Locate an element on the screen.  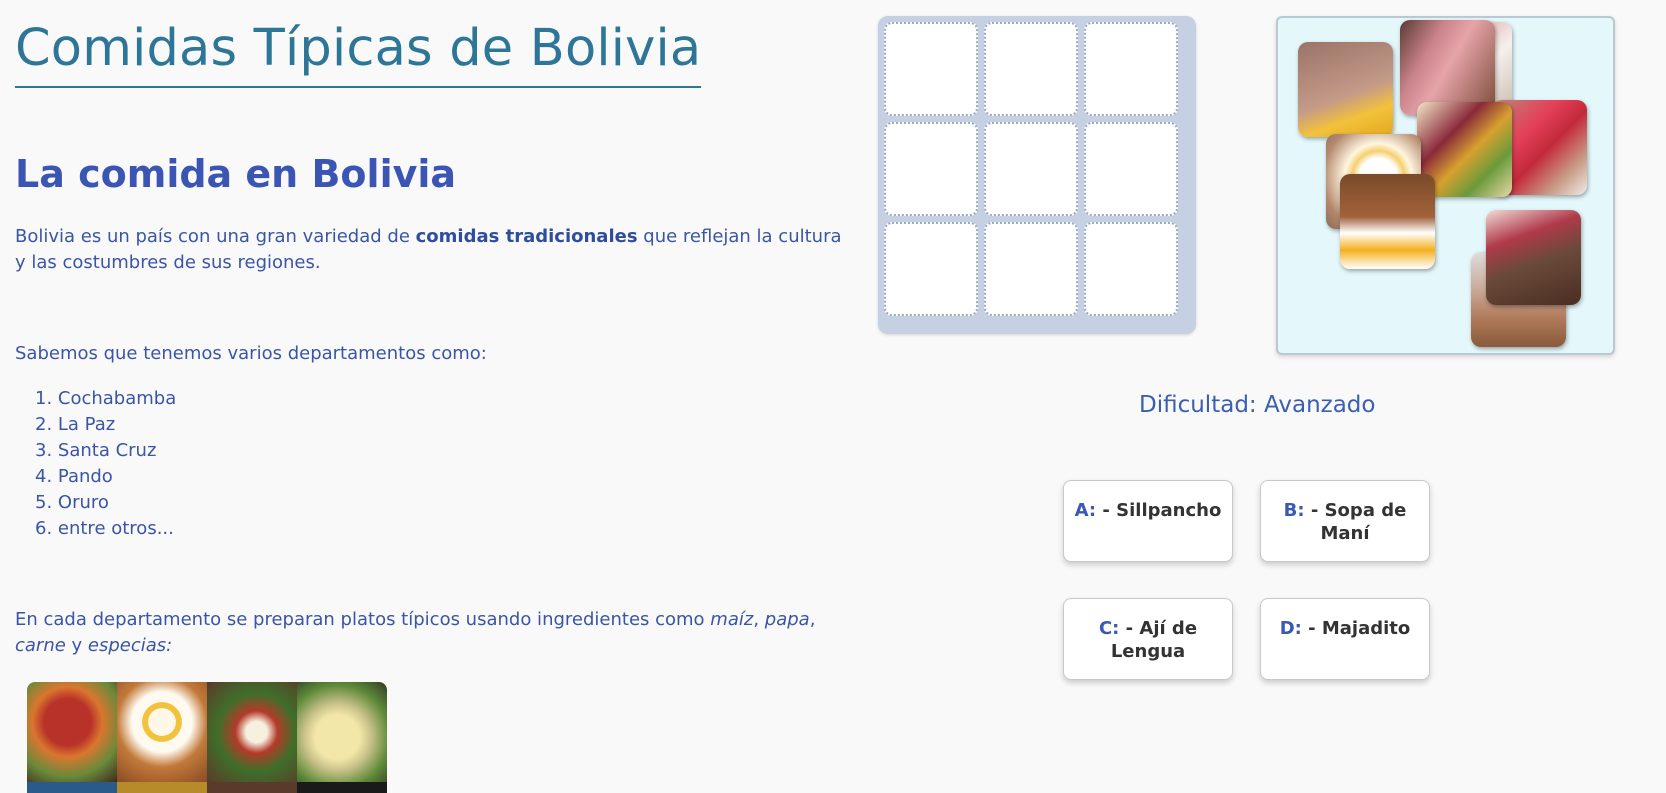
option-d-button: D: - Majadito is located at coordinates (1345, 639).